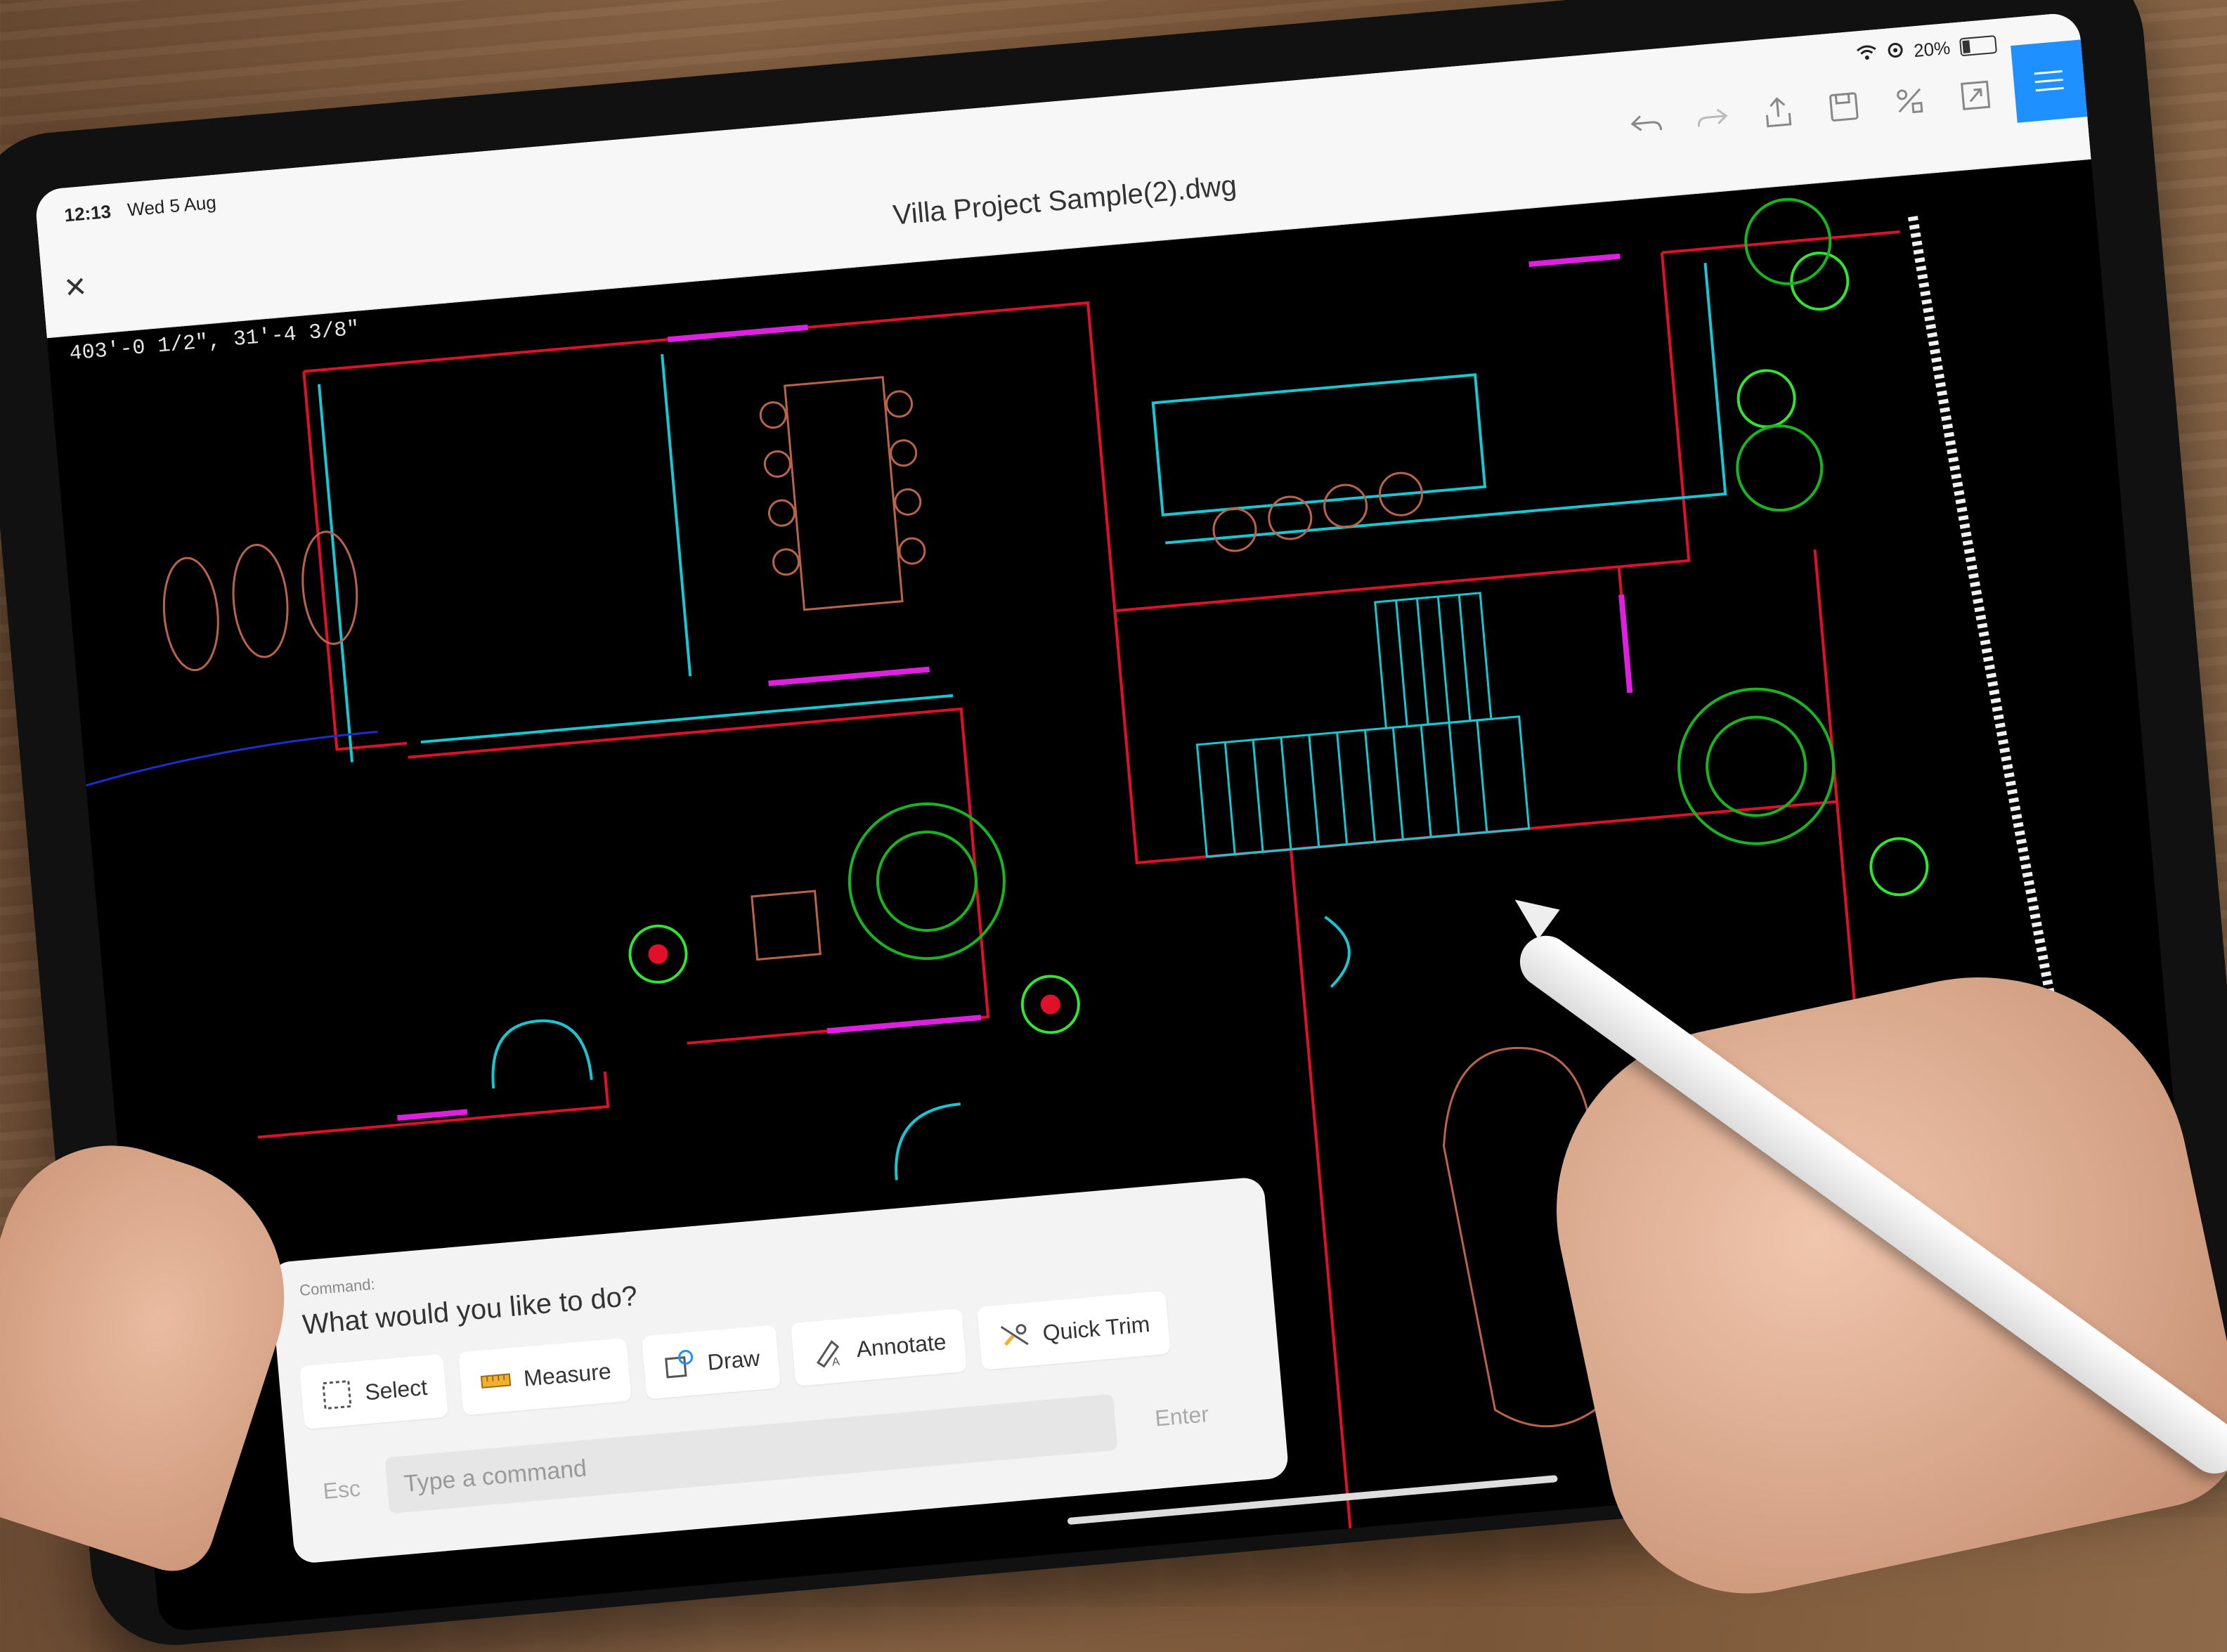 Image resolution: width=2227 pixels, height=1652 pixels. I want to click on annotate-button: A Annotate, so click(879, 1347).